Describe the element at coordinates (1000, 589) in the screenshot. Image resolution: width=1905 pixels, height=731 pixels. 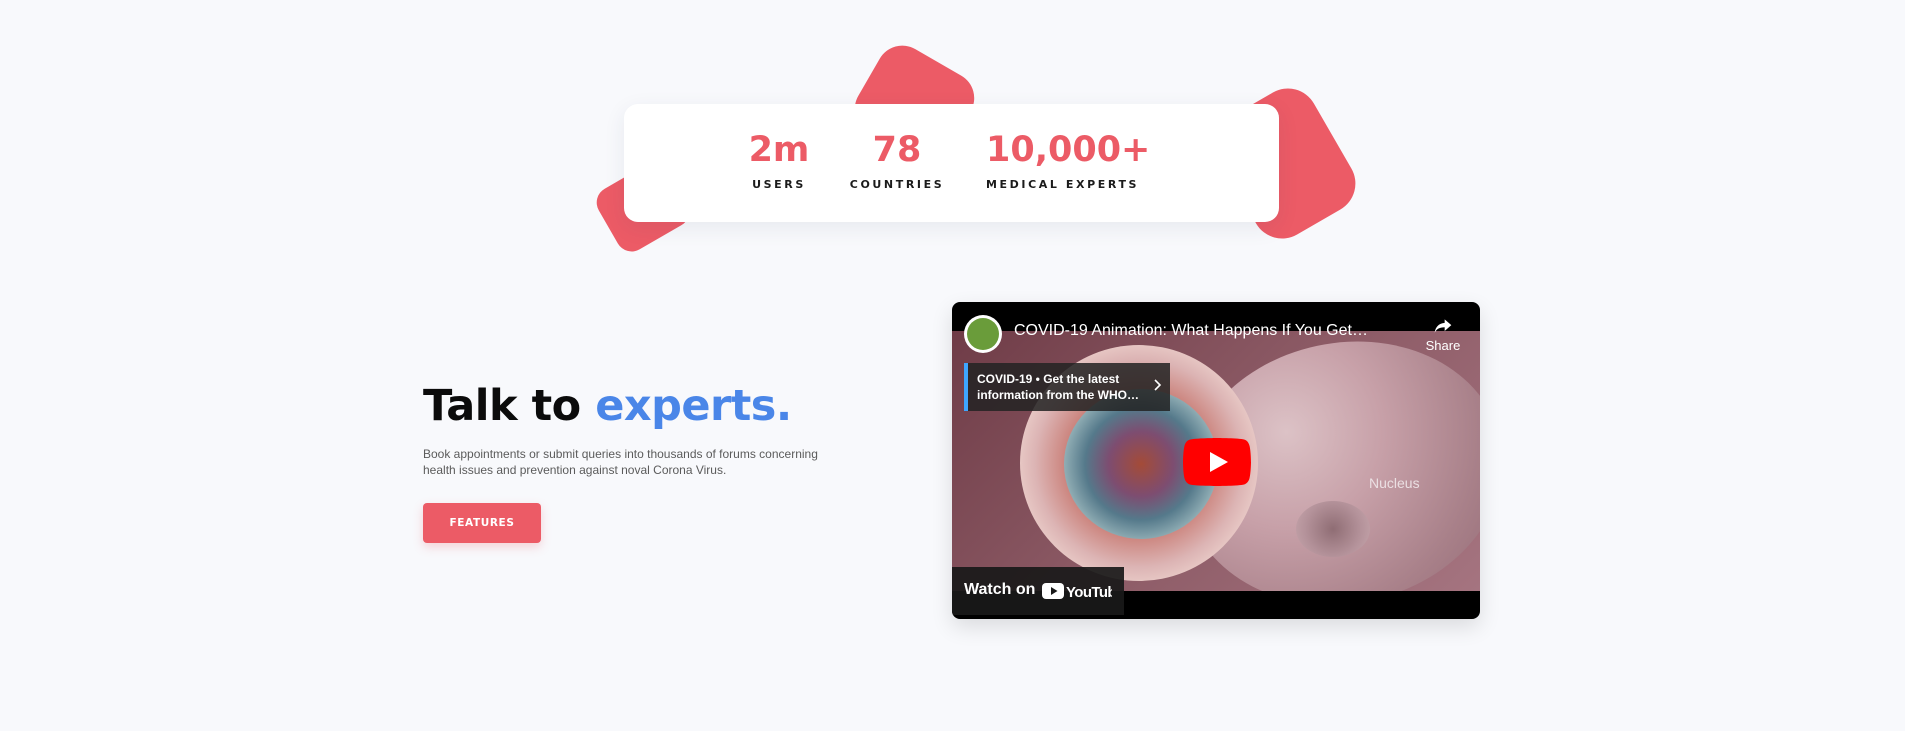
I see `watch-on-label: Watch on` at that location.